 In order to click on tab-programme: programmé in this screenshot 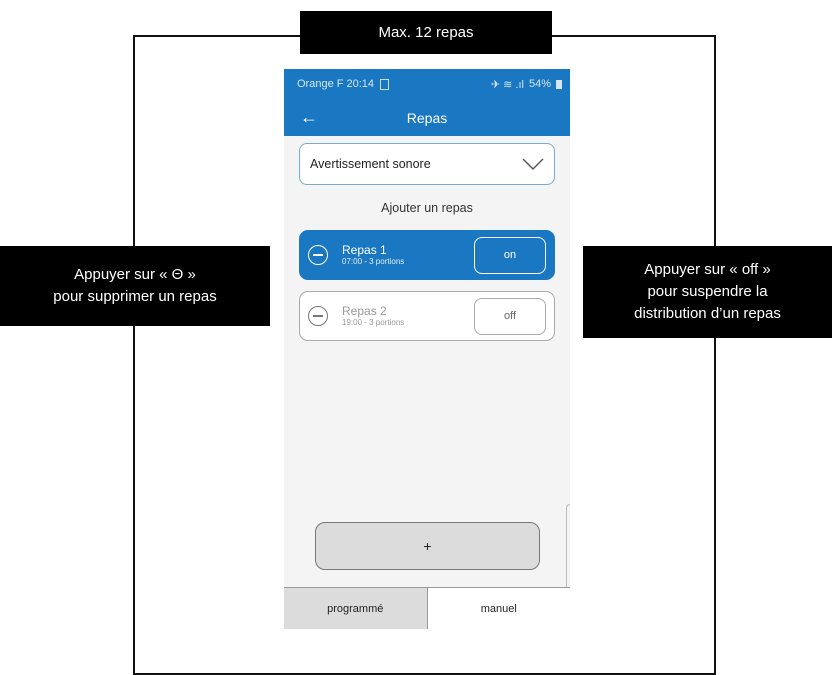, I will do `click(356, 608)`.